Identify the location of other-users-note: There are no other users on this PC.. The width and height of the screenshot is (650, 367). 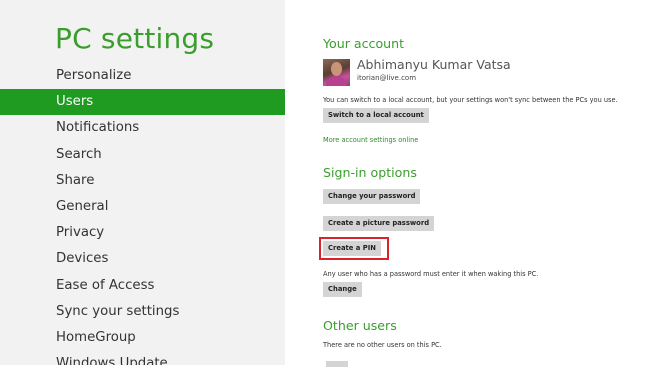
(382, 345).